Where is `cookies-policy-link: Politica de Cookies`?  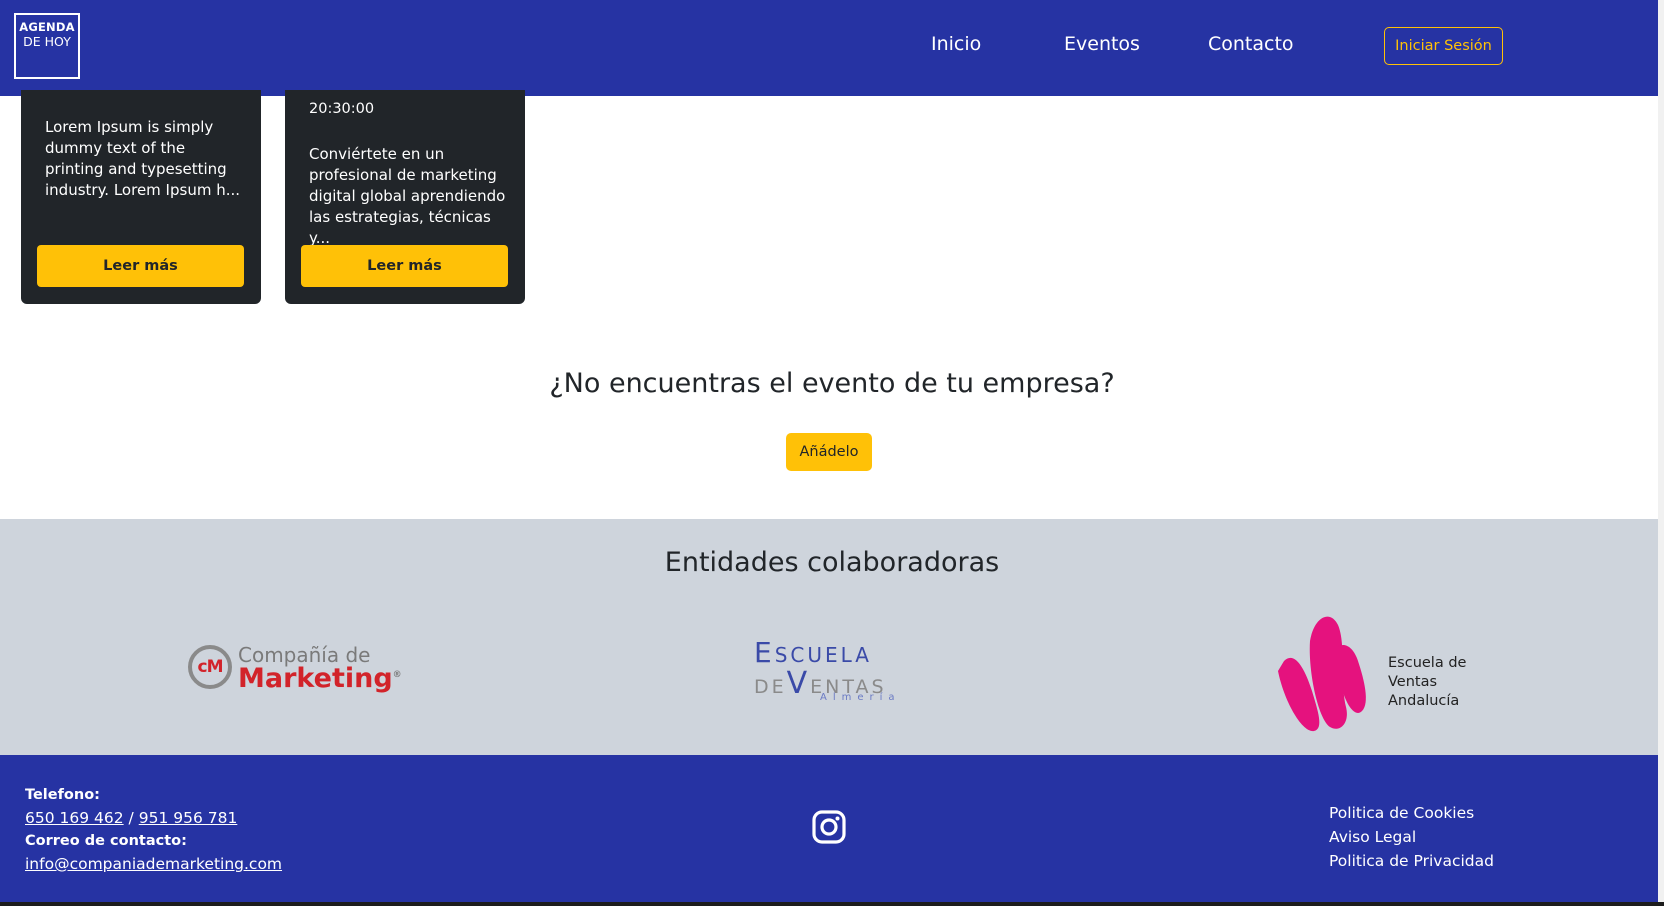 cookies-policy-link: Politica de Cookies is located at coordinates (1401, 813).